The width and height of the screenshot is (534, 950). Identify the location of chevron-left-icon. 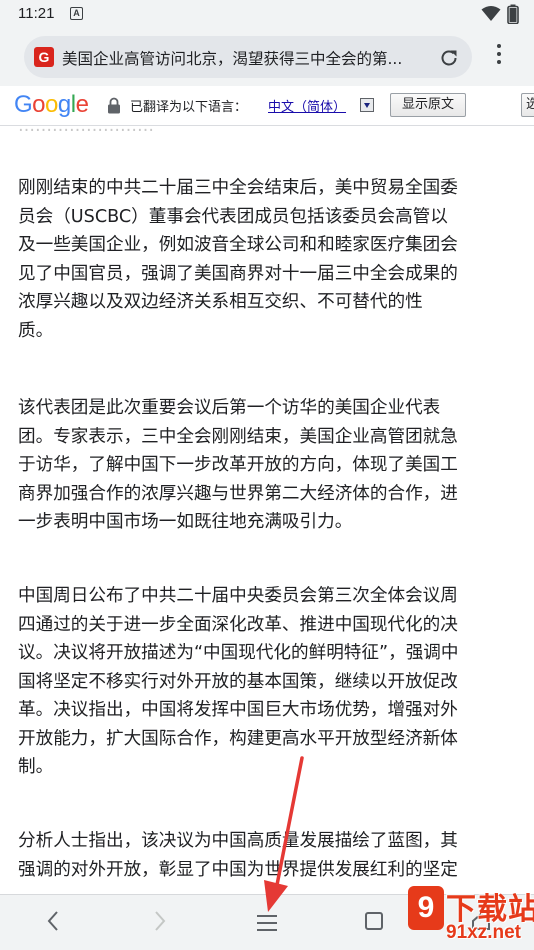
(53, 921).